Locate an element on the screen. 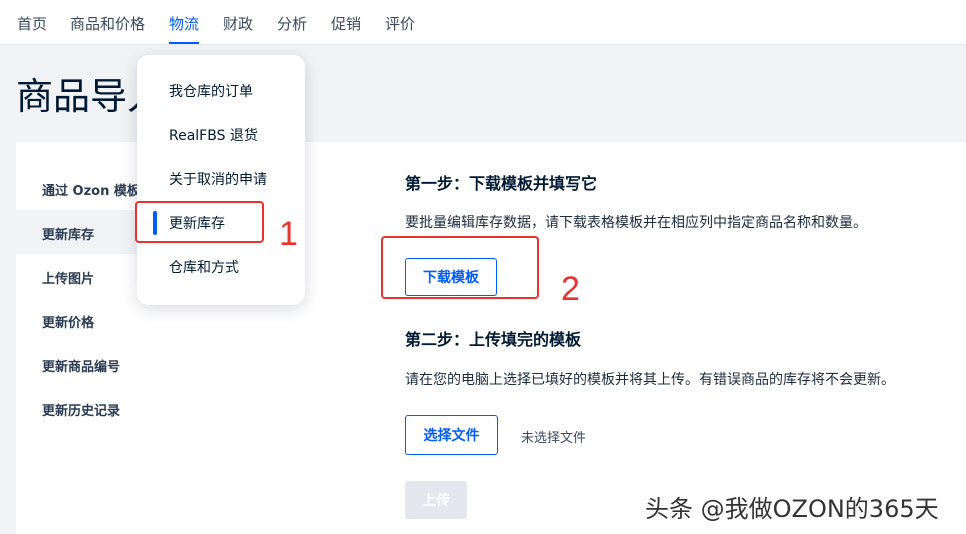 Image resolution: width=966 pixels, height=534 pixels. menu-item-label: 关于取消的申请 is located at coordinates (218, 180).